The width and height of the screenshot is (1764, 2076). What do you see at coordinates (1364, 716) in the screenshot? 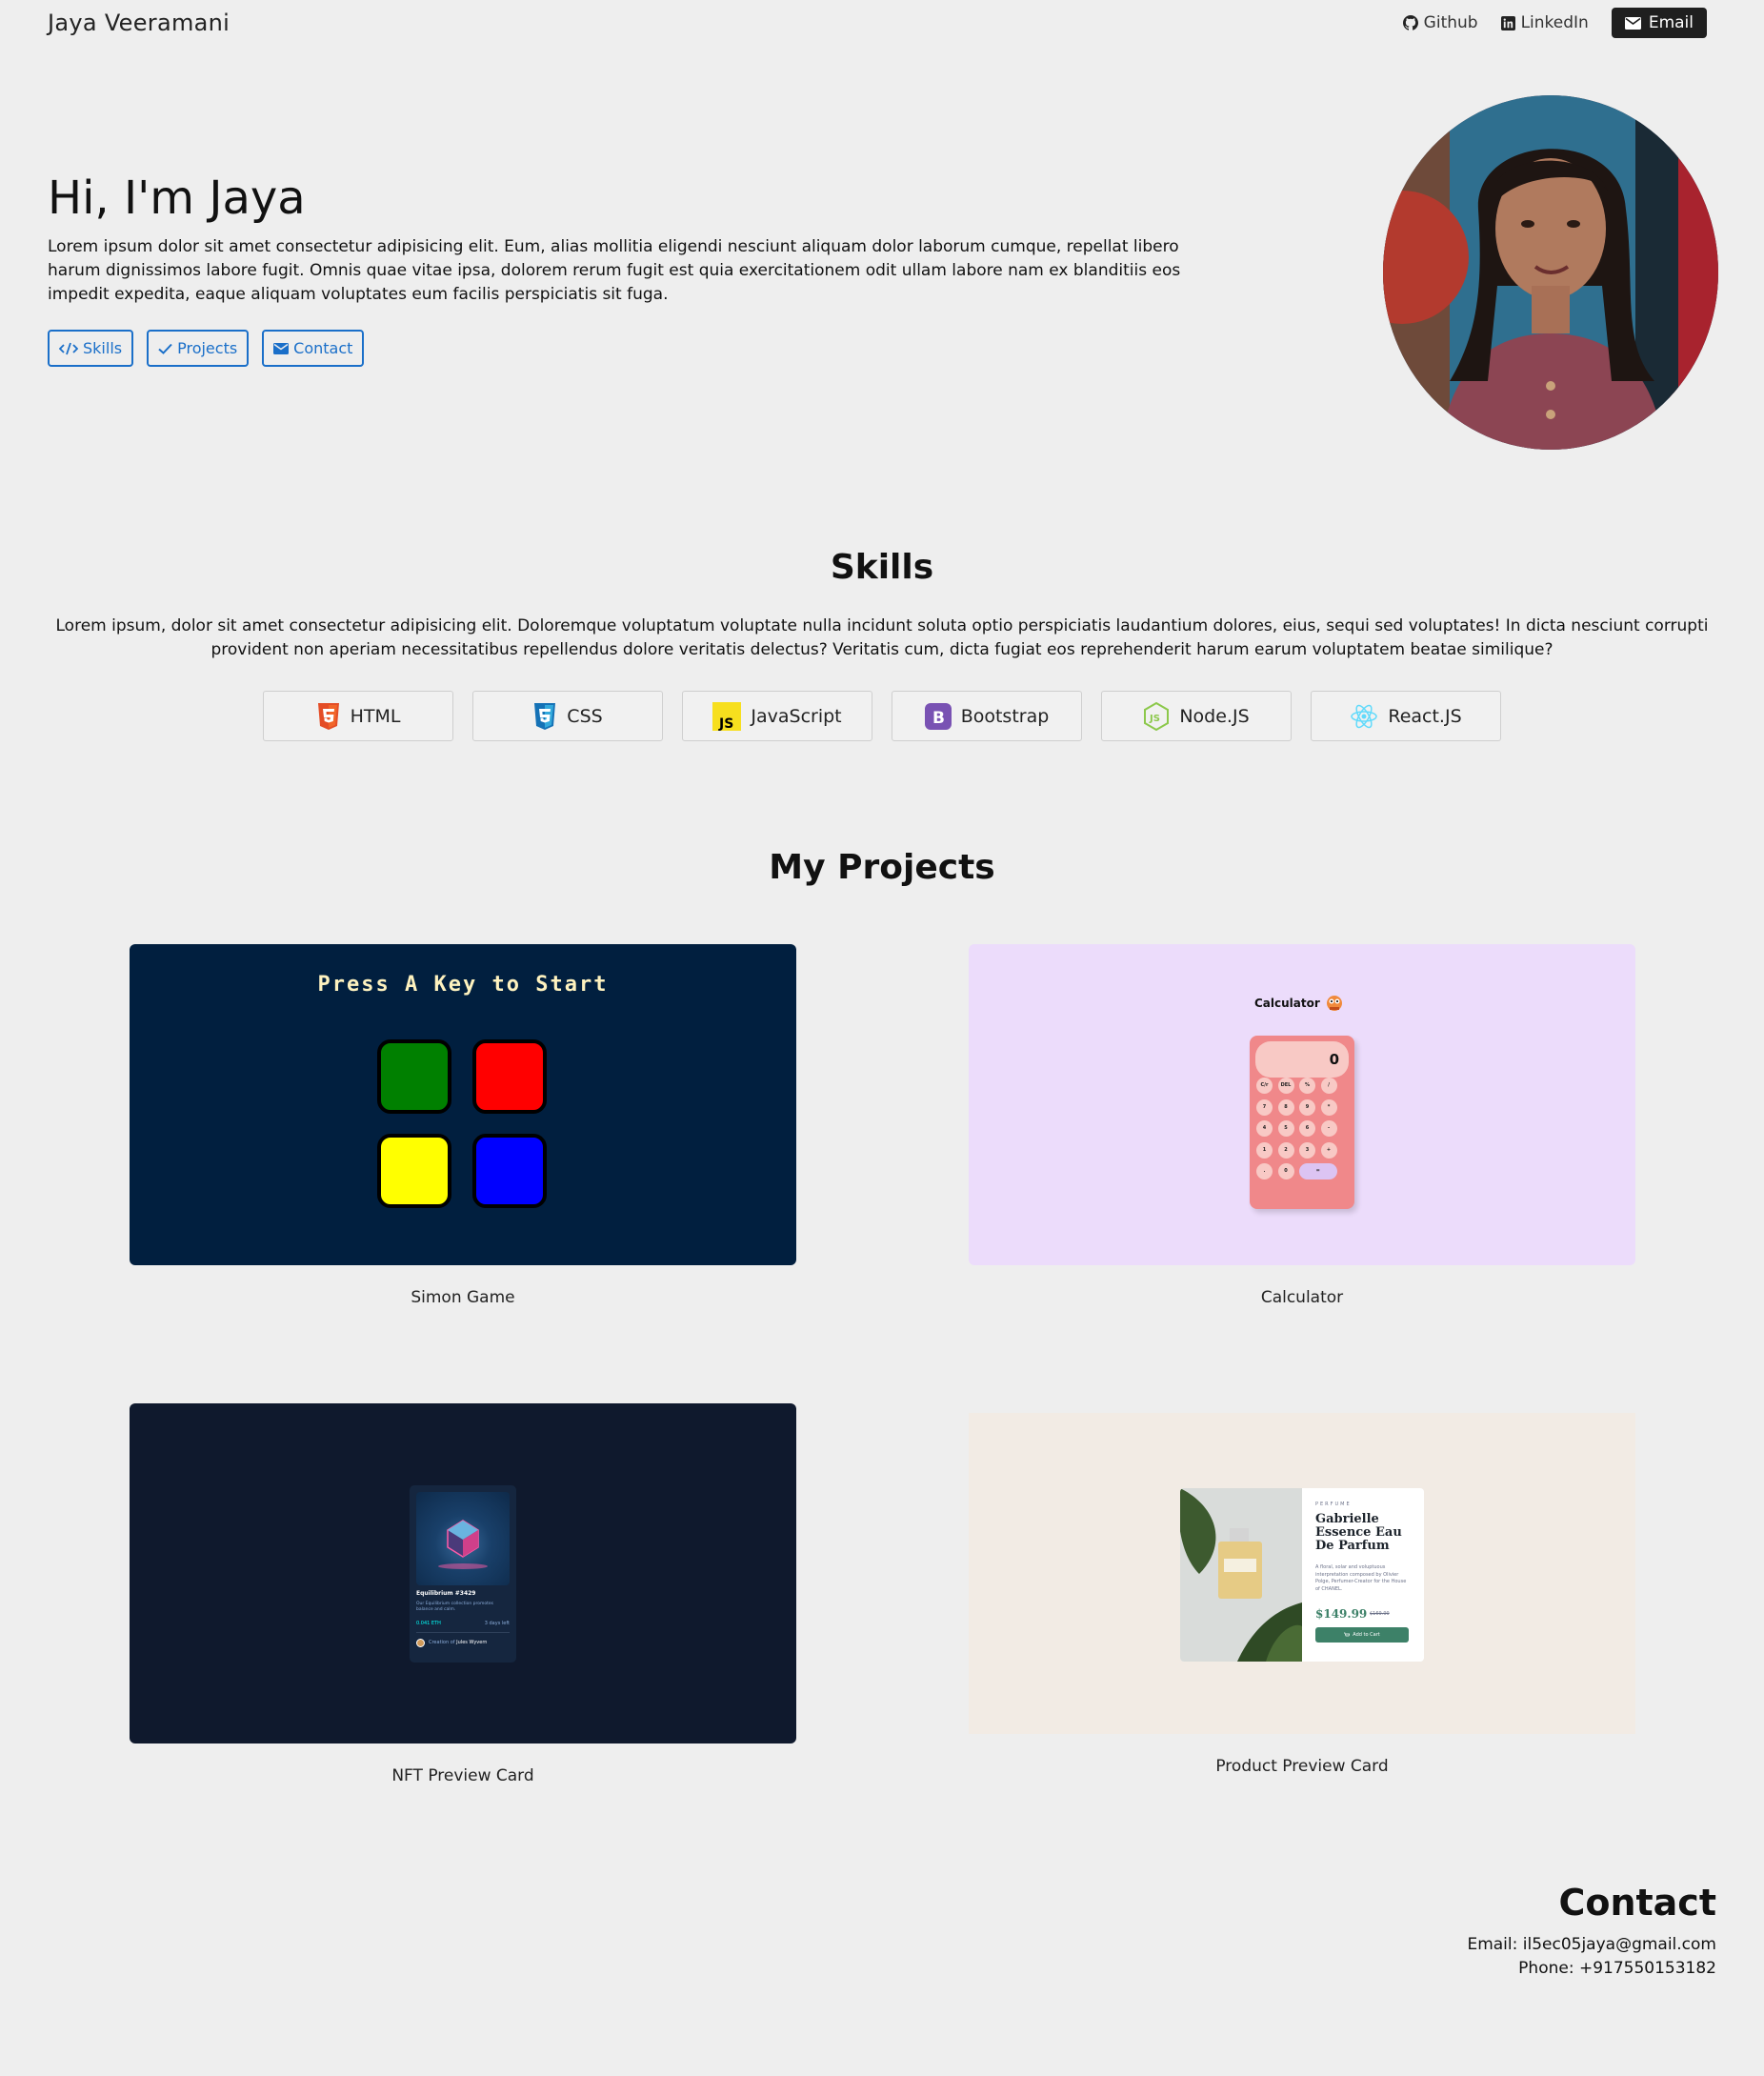
I see `react-icon` at bounding box center [1364, 716].